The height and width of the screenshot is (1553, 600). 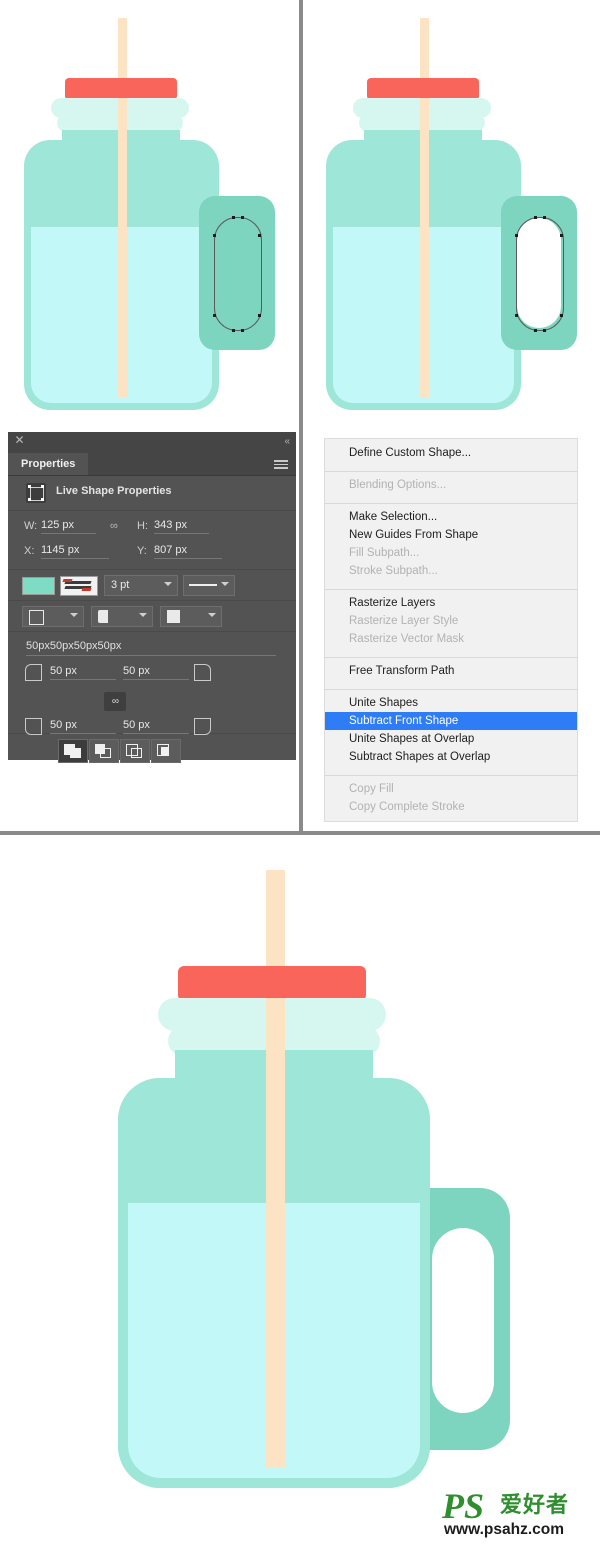 I want to click on corner-top-left-icon, so click(x=33, y=672).